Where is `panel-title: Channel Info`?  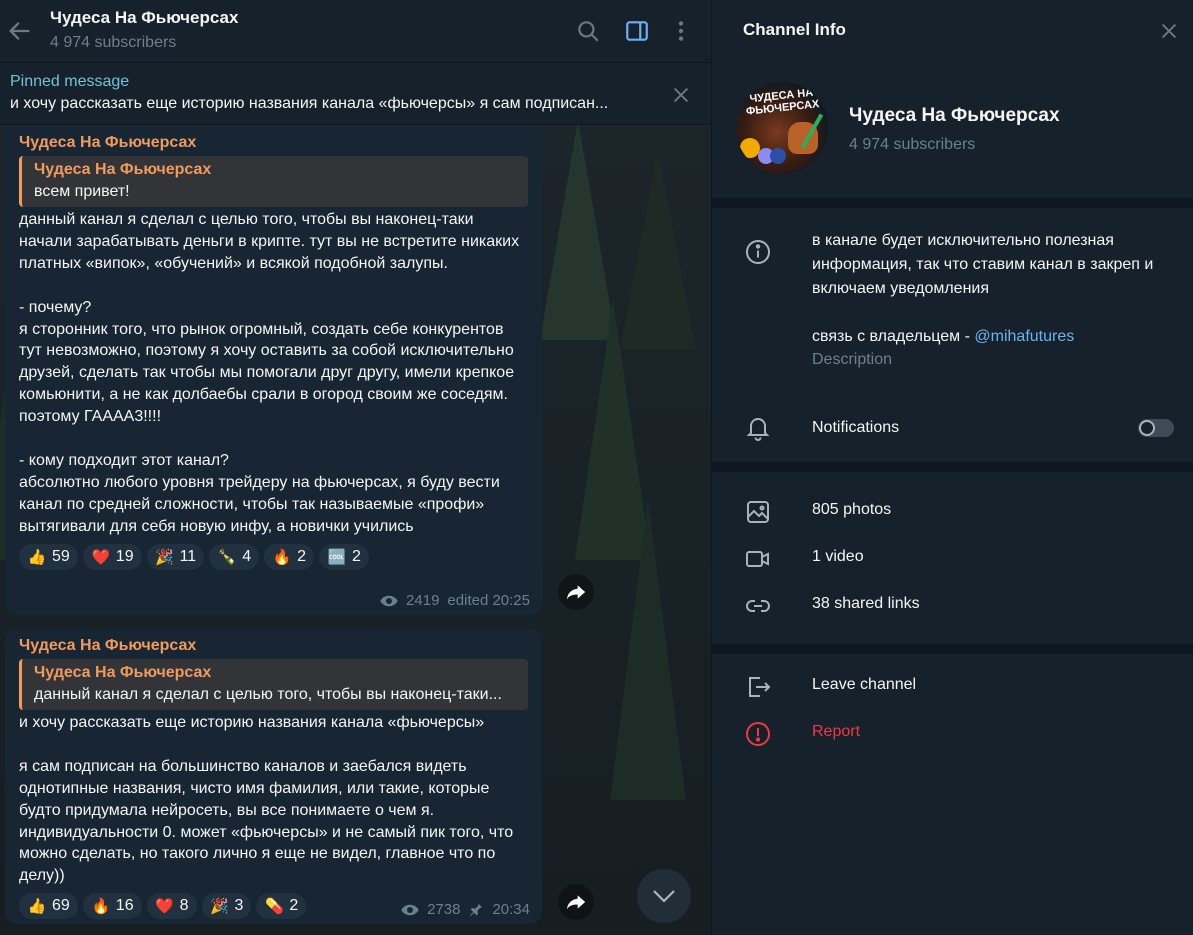
panel-title: Channel Info is located at coordinates (794, 29).